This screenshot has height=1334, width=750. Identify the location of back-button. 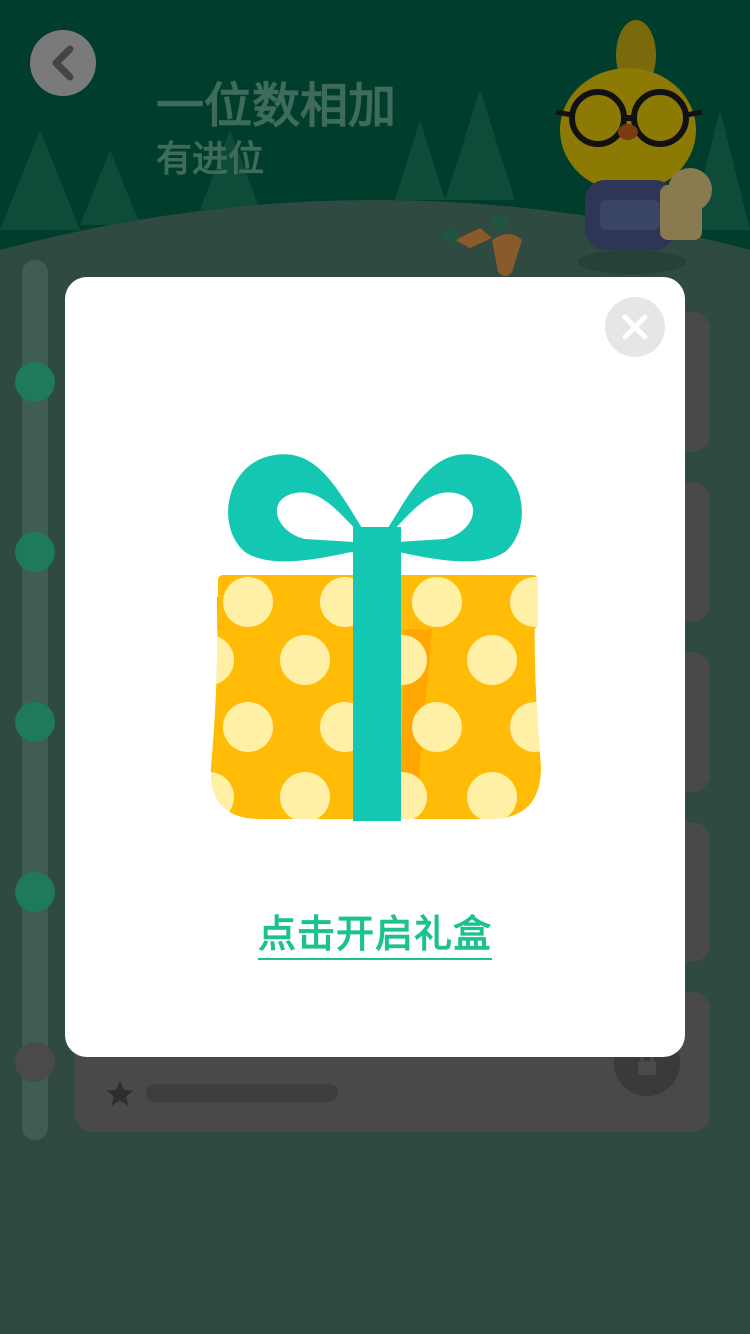
(63, 63).